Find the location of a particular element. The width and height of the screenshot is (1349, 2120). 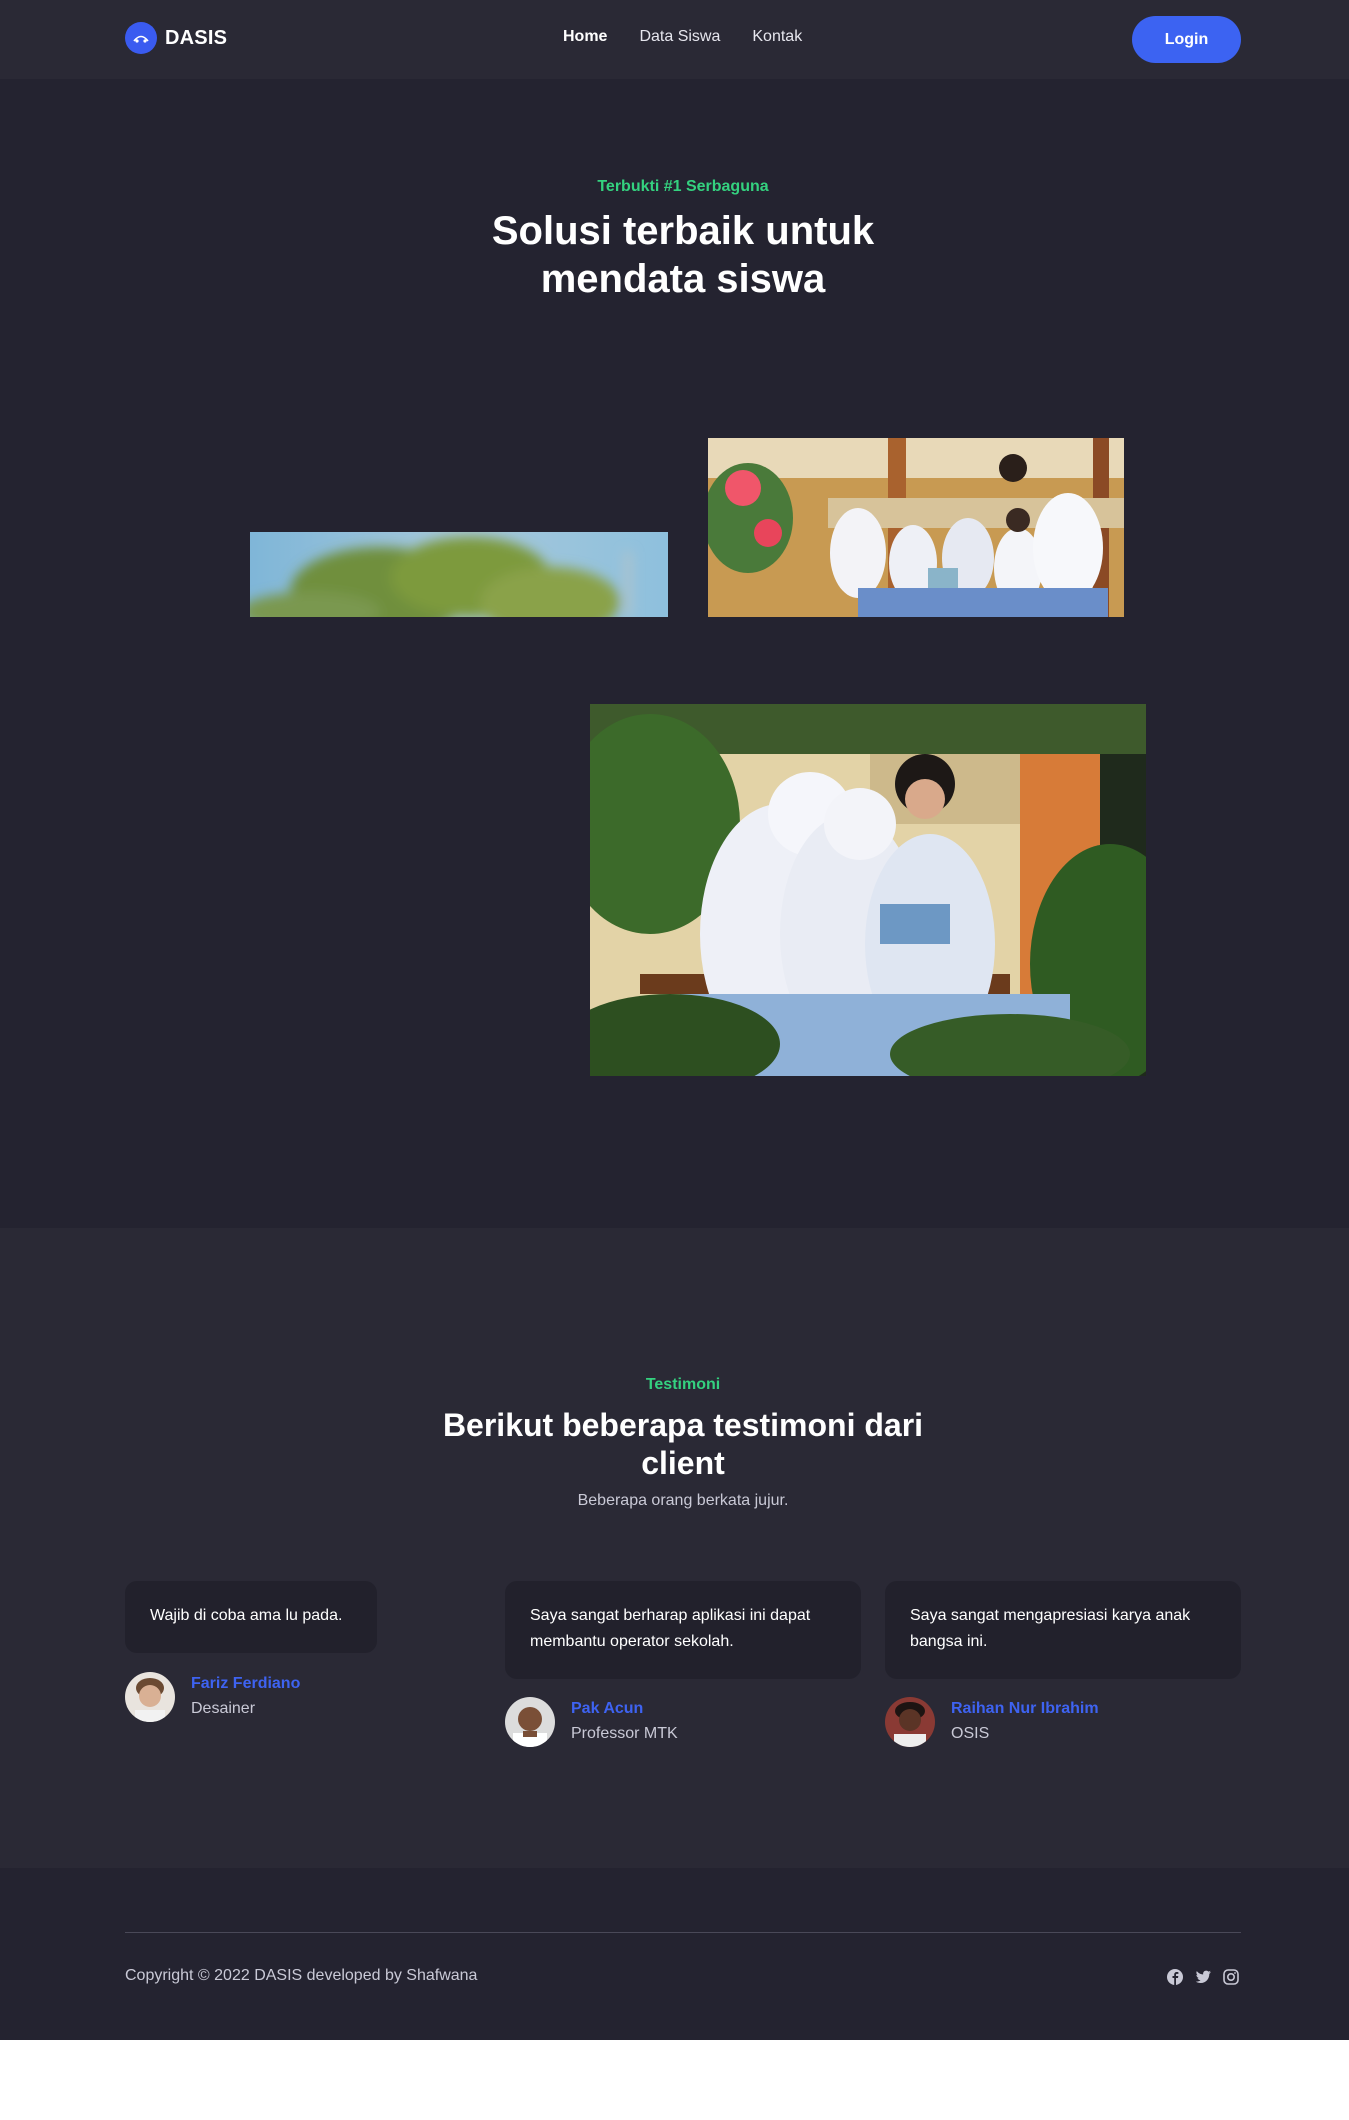

nav-data-siswa: Data Siswa is located at coordinates (679, 37).